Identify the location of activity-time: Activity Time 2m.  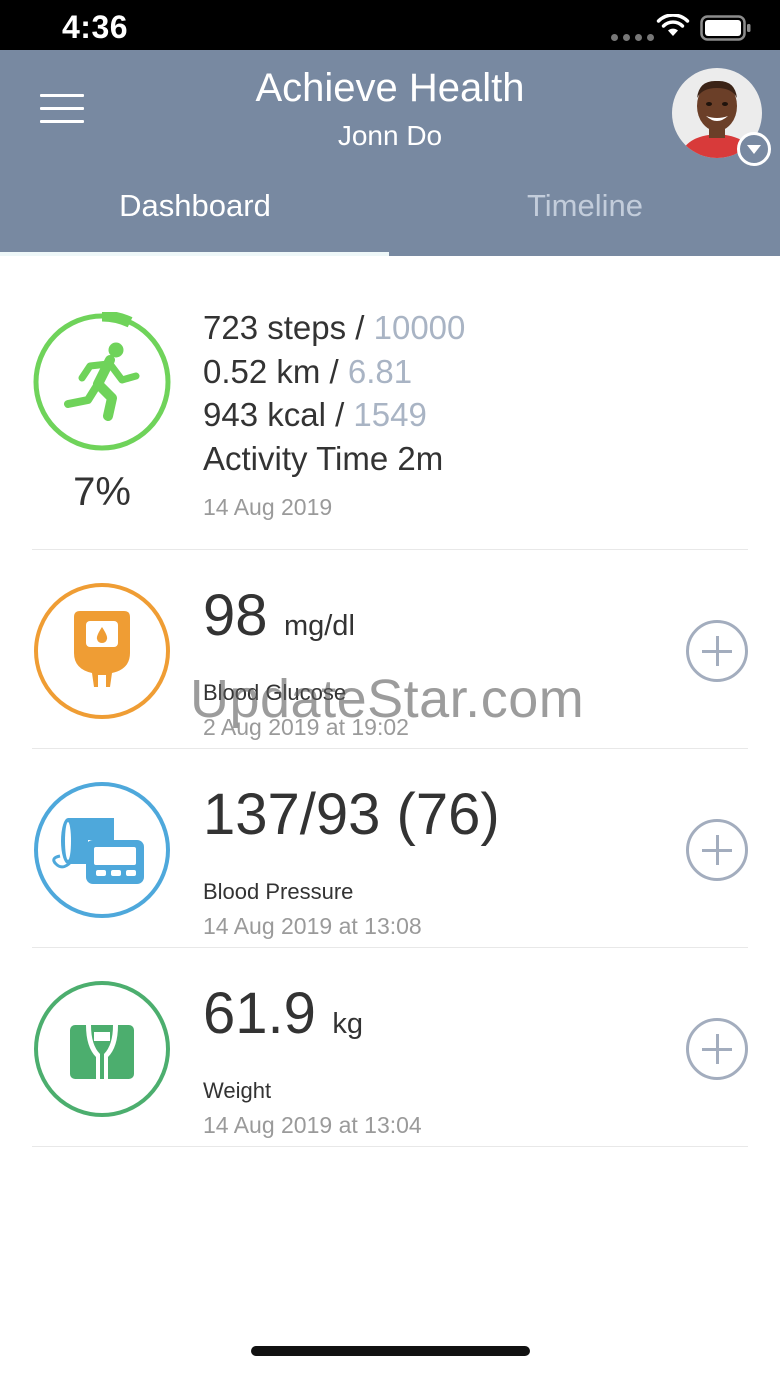
(323, 458).